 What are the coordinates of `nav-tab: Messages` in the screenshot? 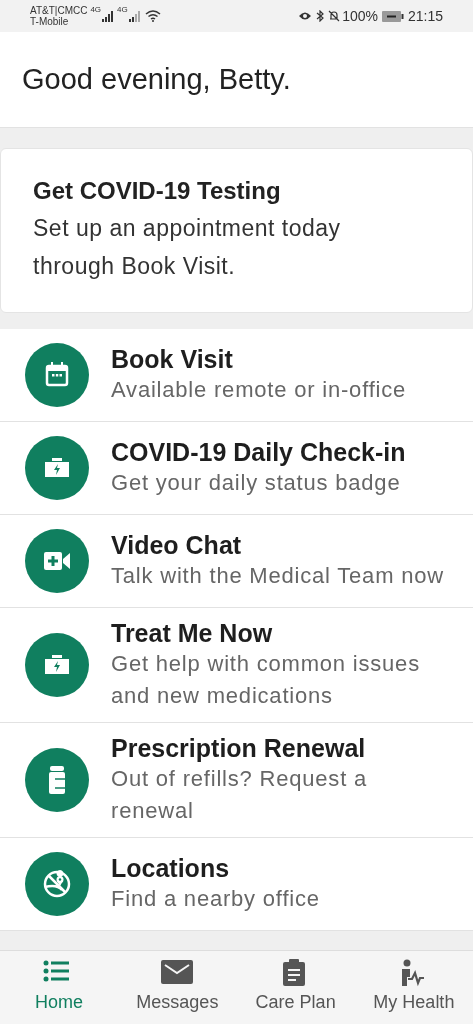 It's located at (177, 987).